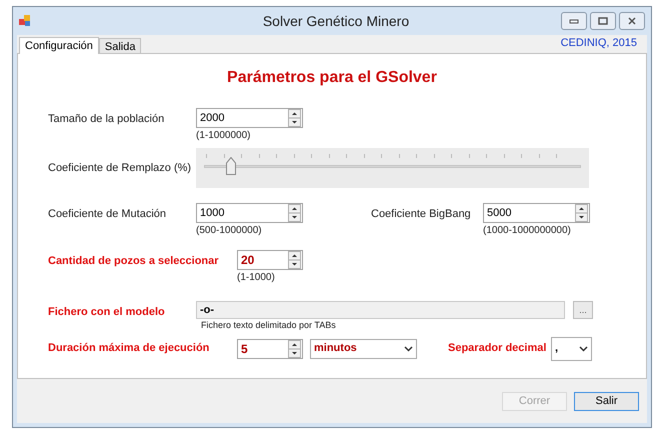  Describe the element at coordinates (134, 261) in the screenshot. I see `field-label: Cantidad de pozos a seleccionar` at that location.